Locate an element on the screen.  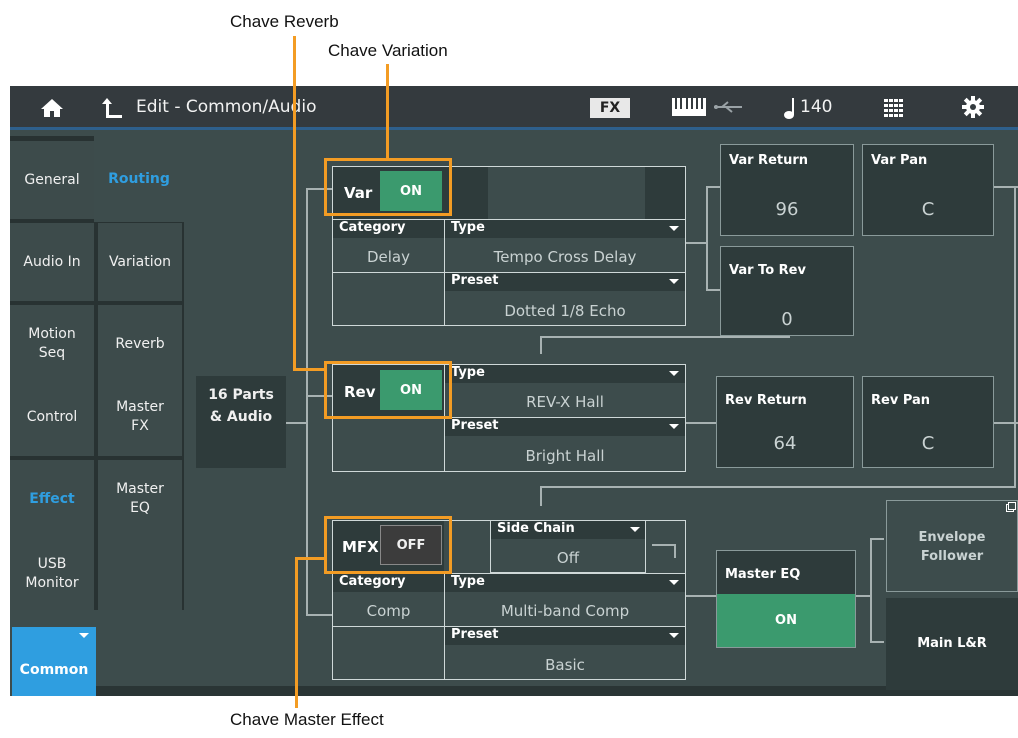
var-return-panel: Var Return 96 is located at coordinates (787, 190).